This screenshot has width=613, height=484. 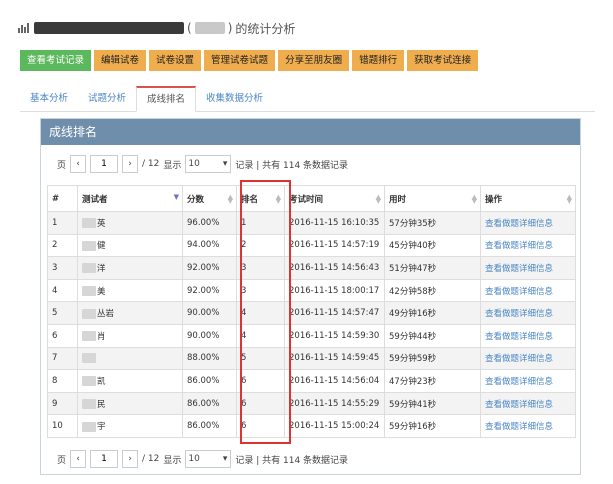 What do you see at coordinates (432, 335) in the screenshot?
I see `cell-duration: 59分钟44秒` at bounding box center [432, 335].